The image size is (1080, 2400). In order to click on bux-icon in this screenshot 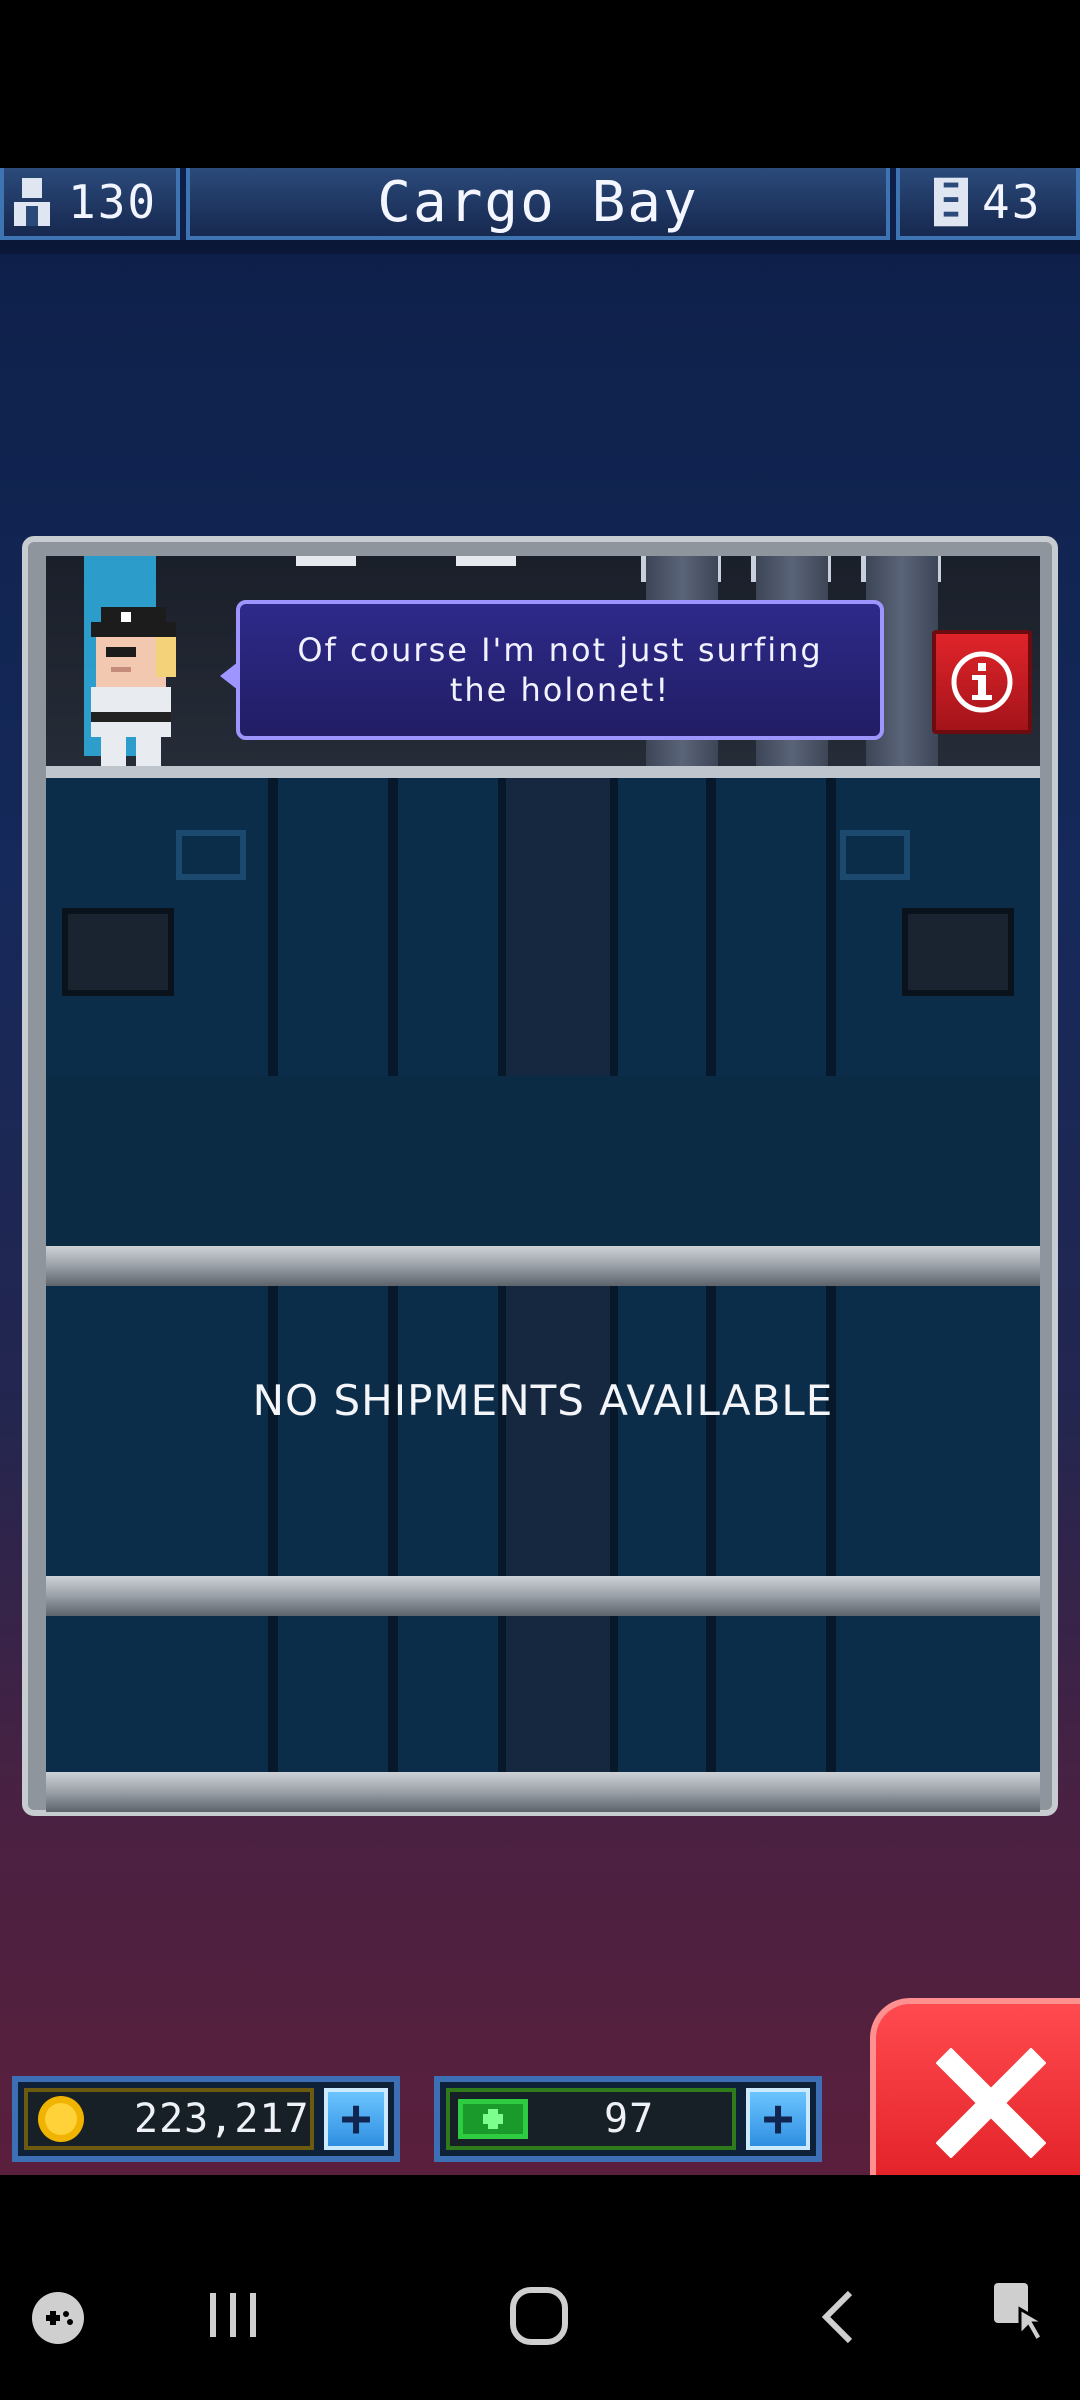, I will do `click(493, 2119)`.